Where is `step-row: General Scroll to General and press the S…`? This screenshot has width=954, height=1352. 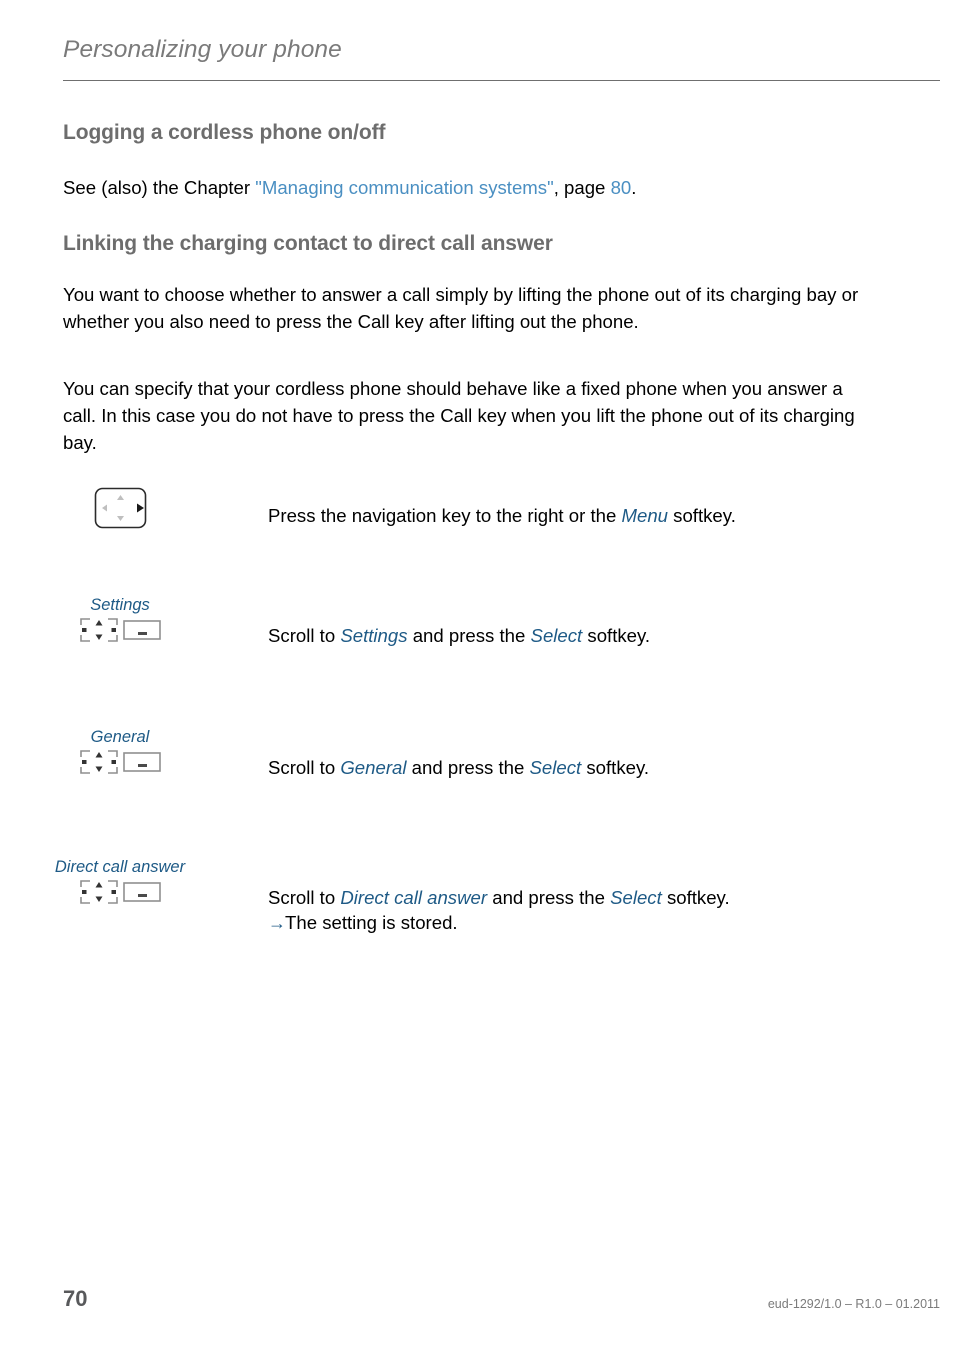
step-row: General Scroll to General and press the S… is located at coordinates (477, 699).